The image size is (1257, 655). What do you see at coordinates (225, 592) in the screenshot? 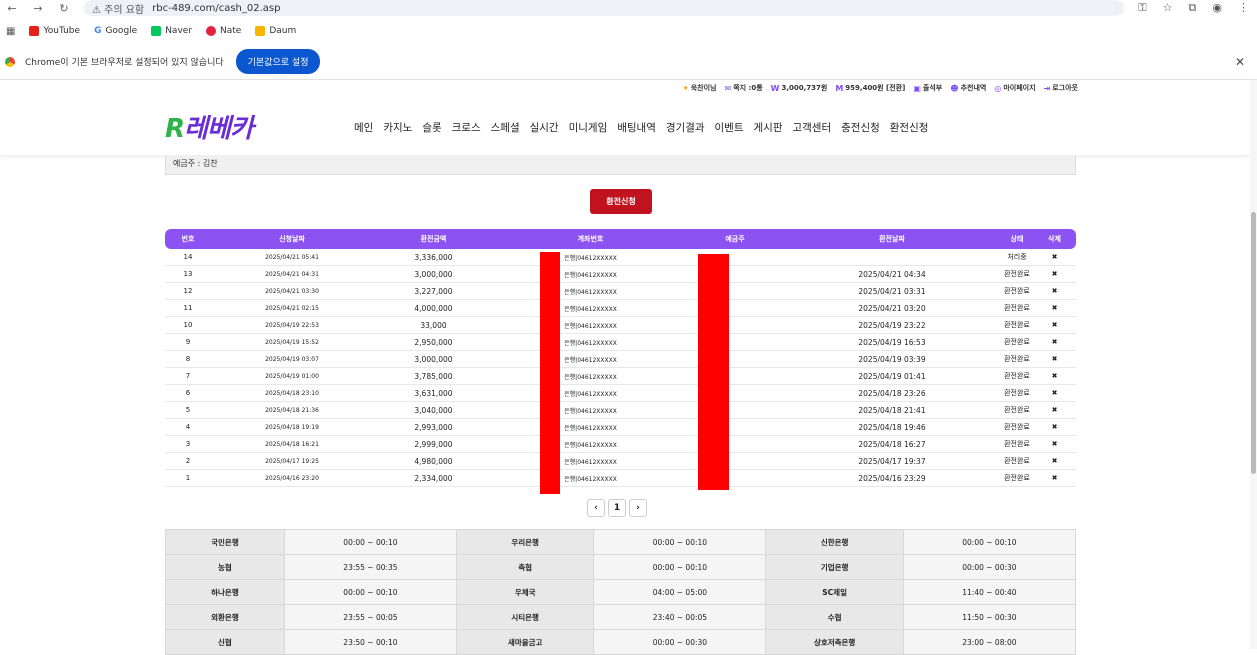
I see `bank-name: 하나은행` at bounding box center [225, 592].